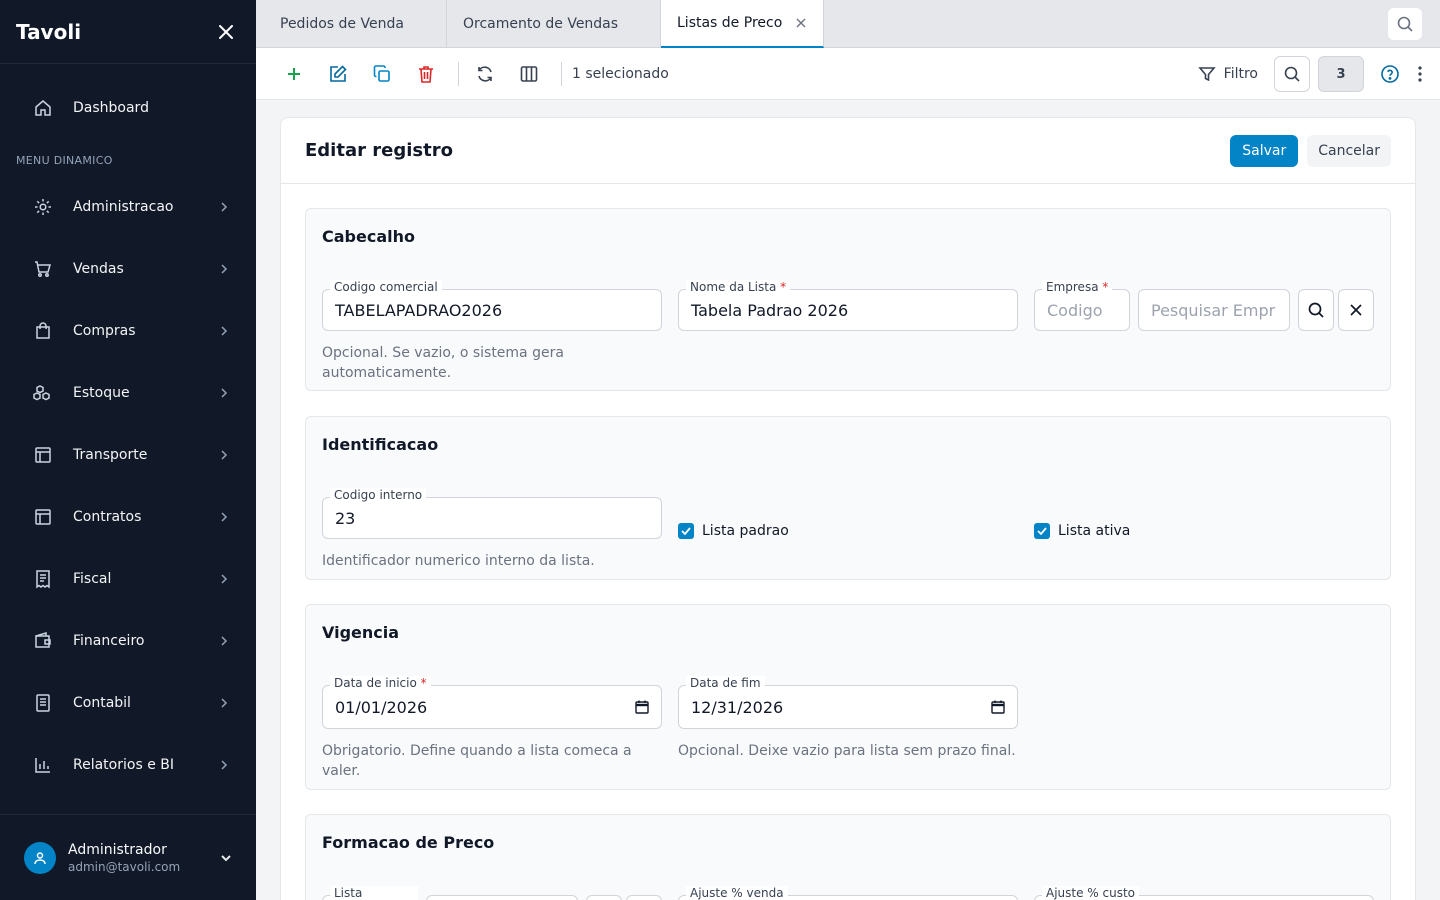 The width and height of the screenshot is (1440, 900). I want to click on cancel-button: Cancelar, so click(1349, 150).